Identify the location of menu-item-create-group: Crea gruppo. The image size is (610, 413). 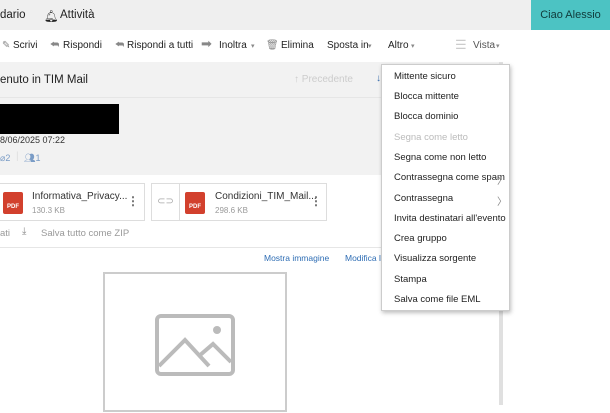
(420, 238).